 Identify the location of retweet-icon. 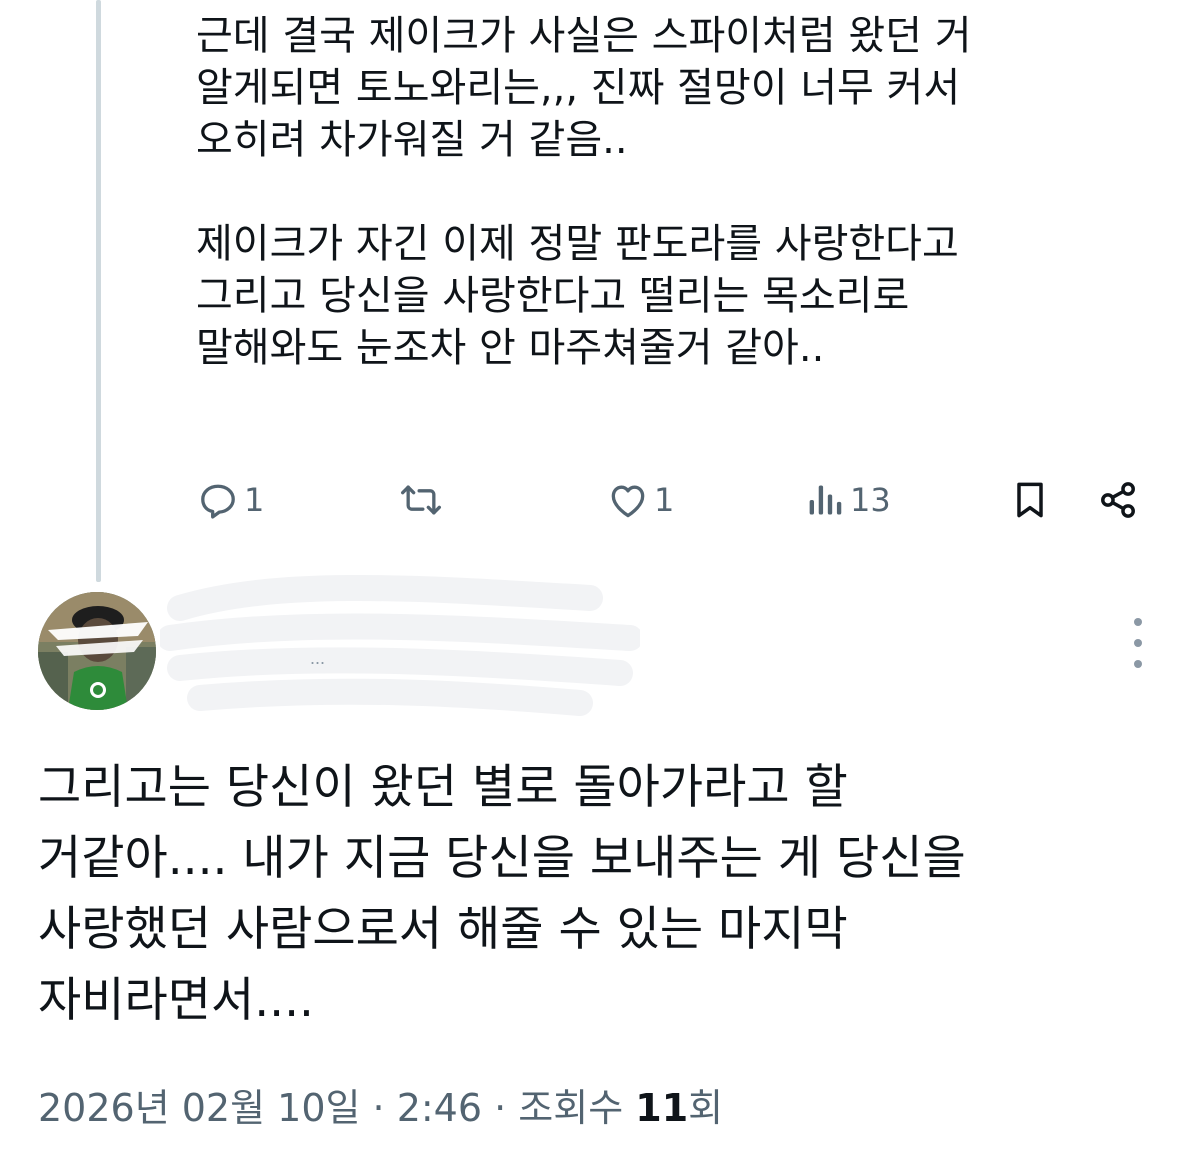
(421, 500).